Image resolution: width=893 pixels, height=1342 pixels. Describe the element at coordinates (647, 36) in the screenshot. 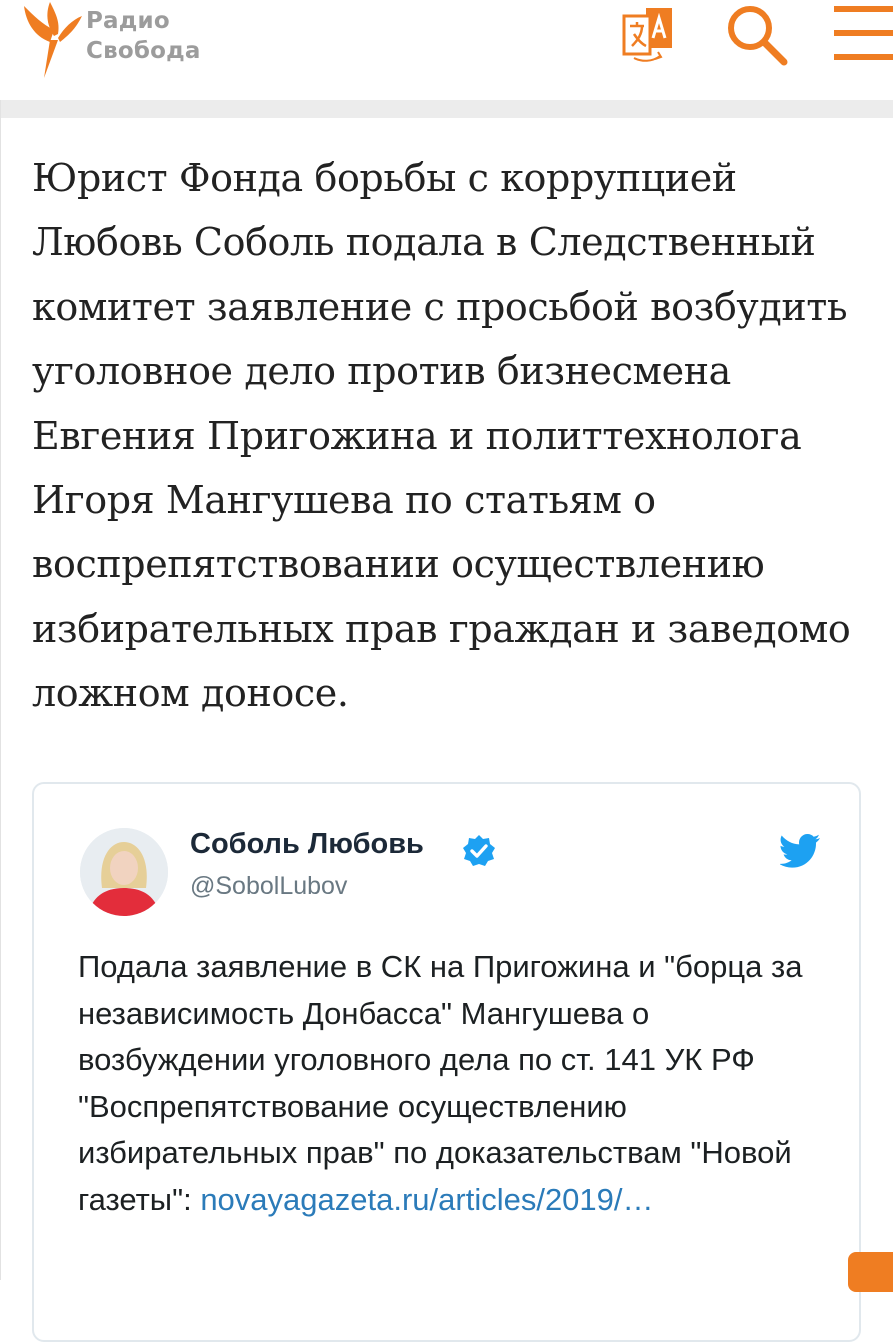

I see `translate-icon` at that location.